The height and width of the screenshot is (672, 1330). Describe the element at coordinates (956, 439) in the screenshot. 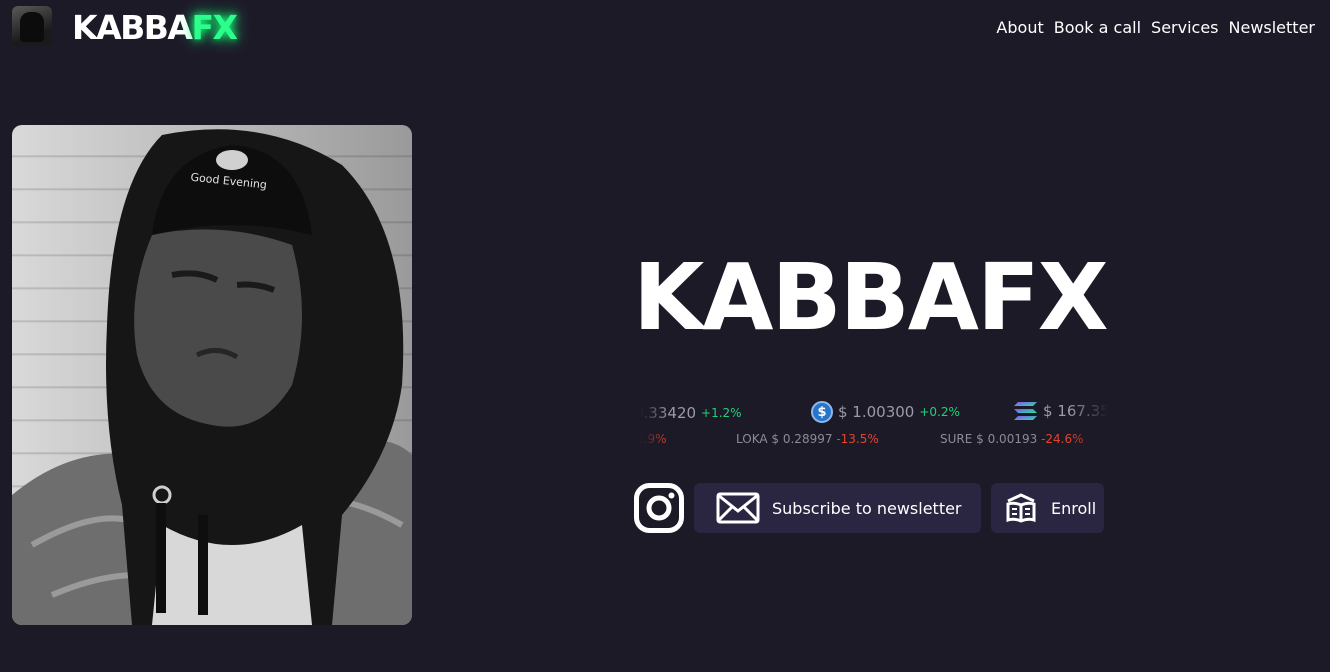

I see `ticker-symbol: SURE` at that location.